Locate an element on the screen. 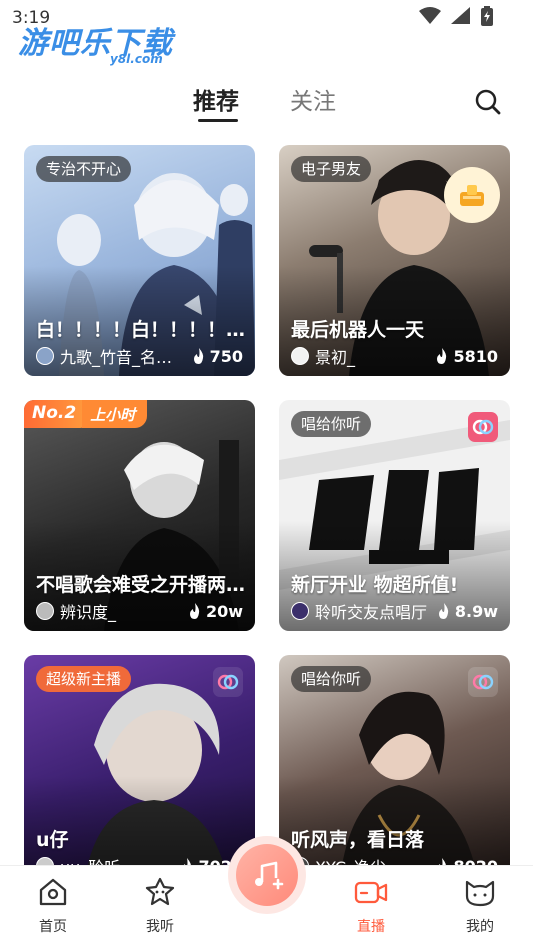 This screenshot has width=533, height=948. room-tag: 超级新主播 is located at coordinates (84, 679).